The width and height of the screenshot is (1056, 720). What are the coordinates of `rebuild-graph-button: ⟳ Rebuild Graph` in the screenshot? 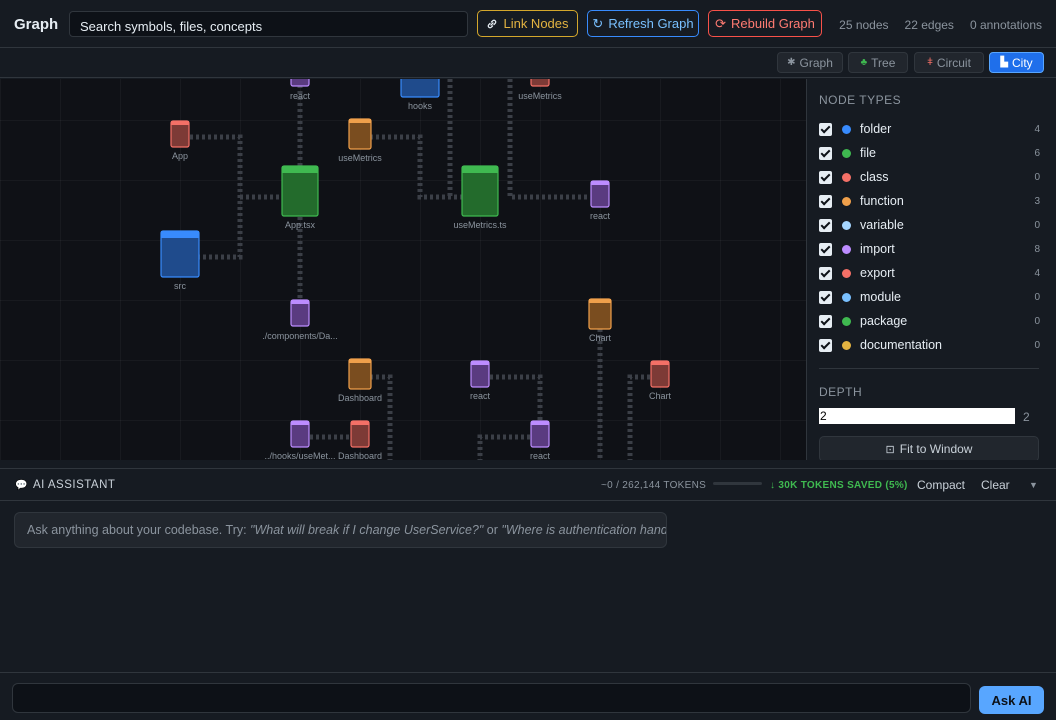 It's located at (765, 23).